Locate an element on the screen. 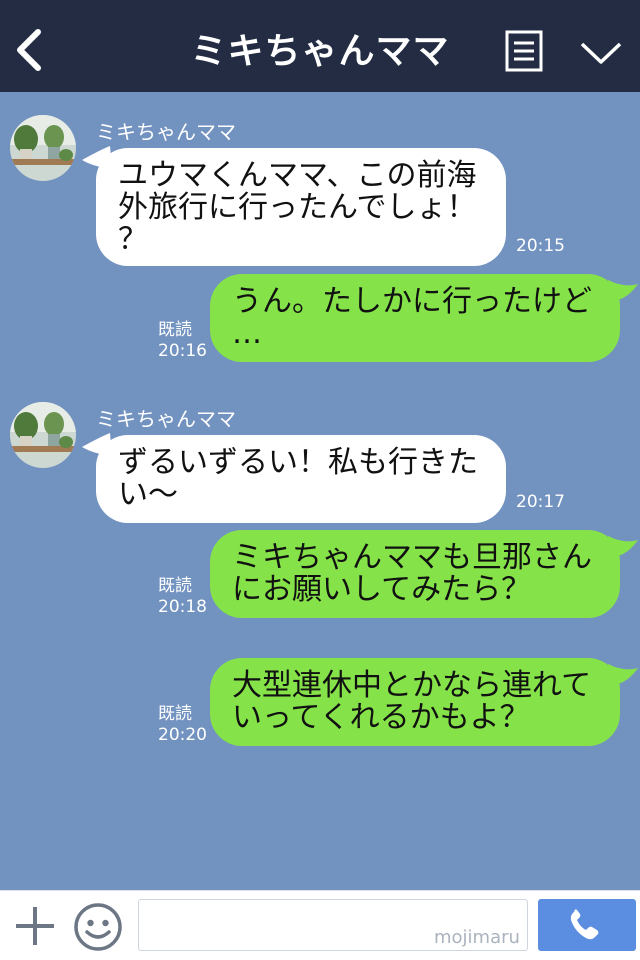 The width and height of the screenshot is (640, 960). message-line: 外旅行に行ったんでしょ！ is located at coordinates (297, 207).